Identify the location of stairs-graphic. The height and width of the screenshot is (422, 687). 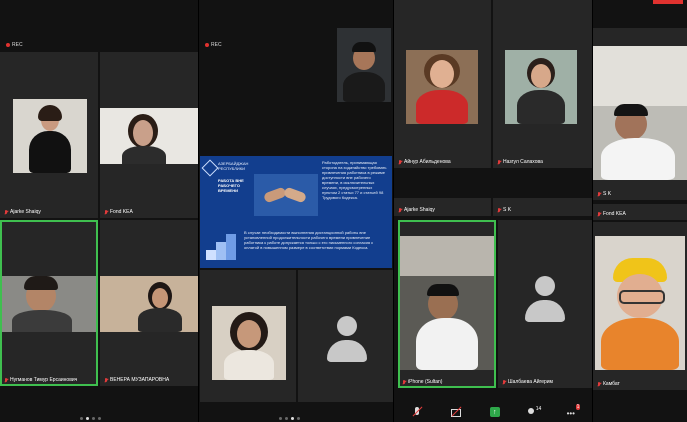
(221, 244).